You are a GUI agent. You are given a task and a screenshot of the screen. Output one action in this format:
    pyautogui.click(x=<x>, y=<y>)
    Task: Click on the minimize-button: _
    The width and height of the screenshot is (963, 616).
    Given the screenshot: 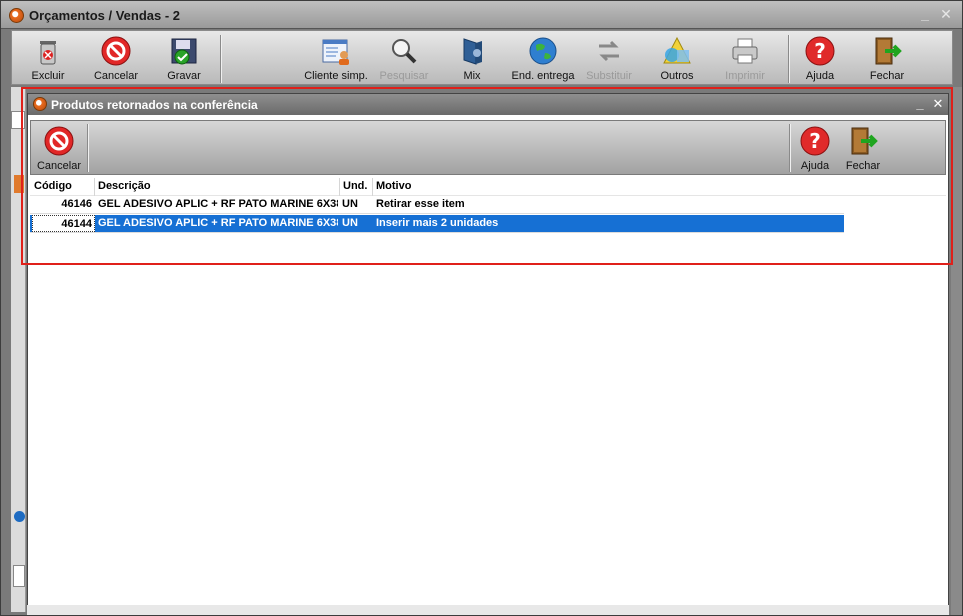 What is the action you would take?
    pyautogui.click(x=925, y=14)
    